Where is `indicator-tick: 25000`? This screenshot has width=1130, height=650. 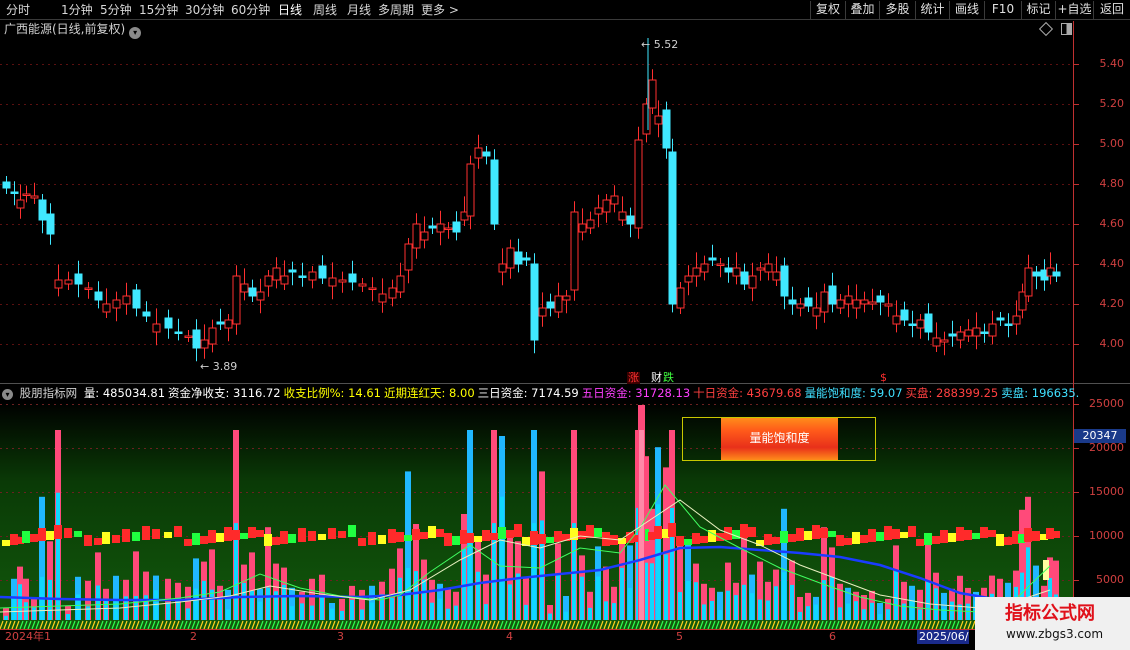
indicator-tick: 25000 is located at coordinates (1106, 403).